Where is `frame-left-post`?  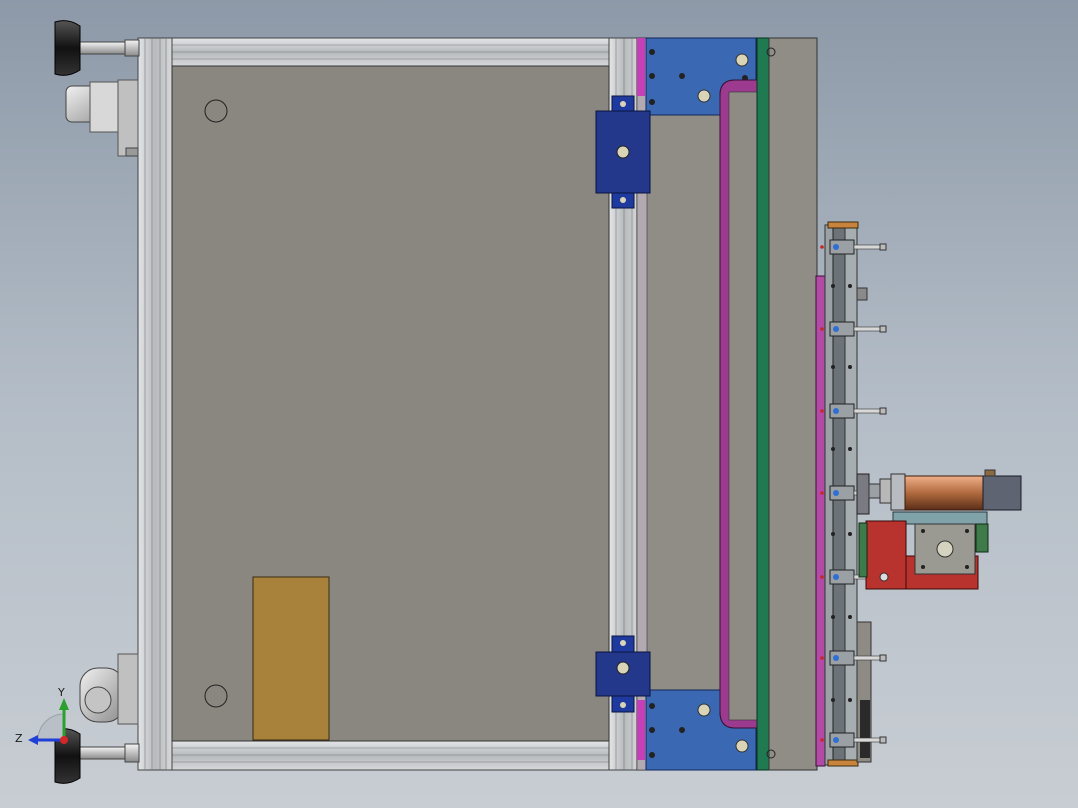
frame-left-post is located at coordinates (155, 404).